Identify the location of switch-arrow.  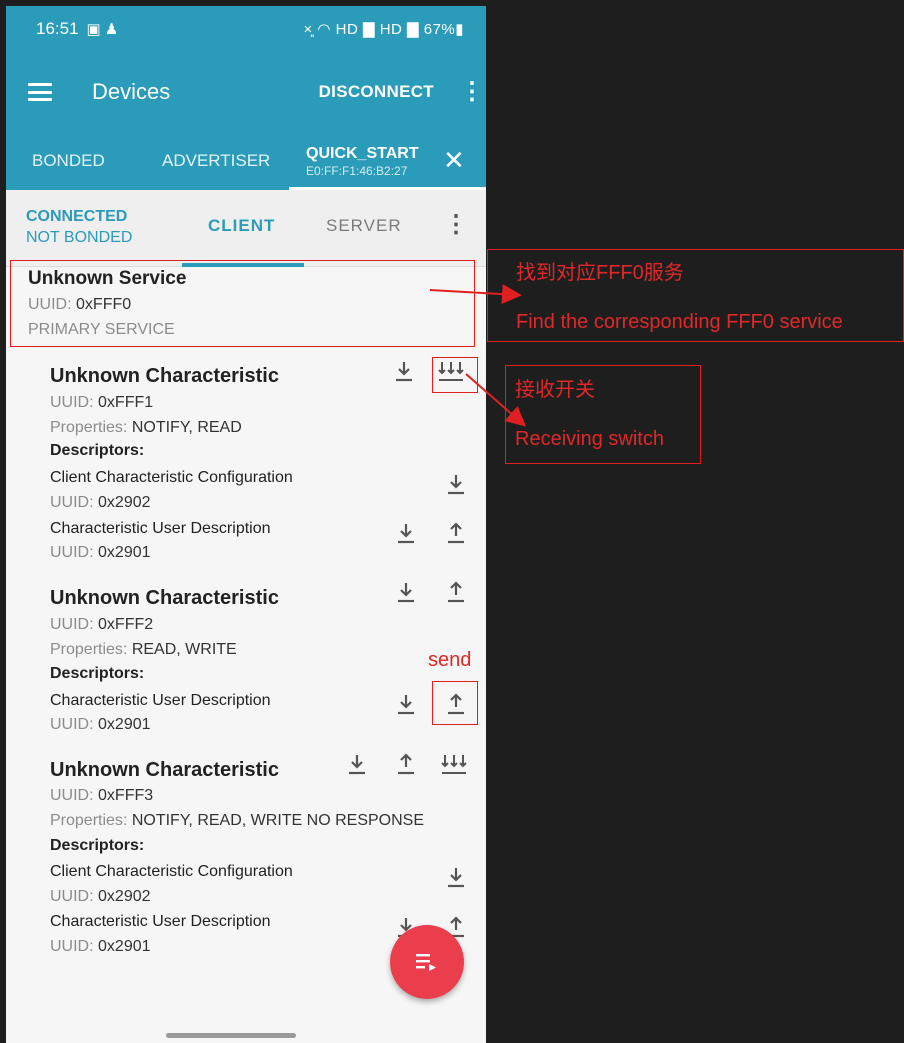
(496, 400).